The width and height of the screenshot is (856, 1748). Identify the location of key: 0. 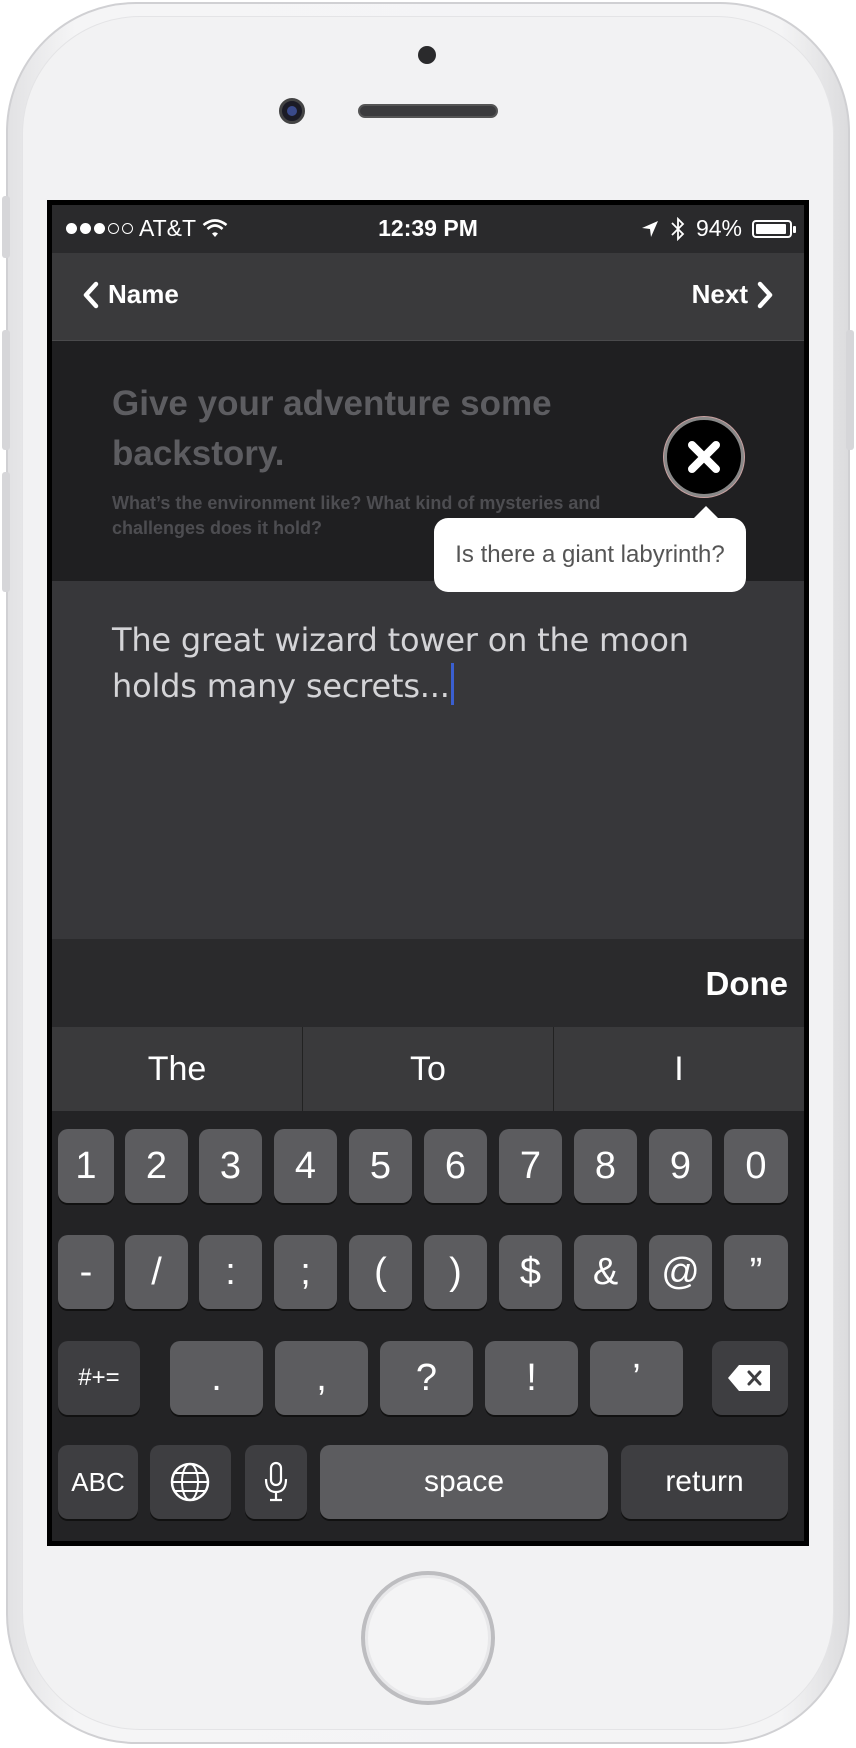
(756, 1166).